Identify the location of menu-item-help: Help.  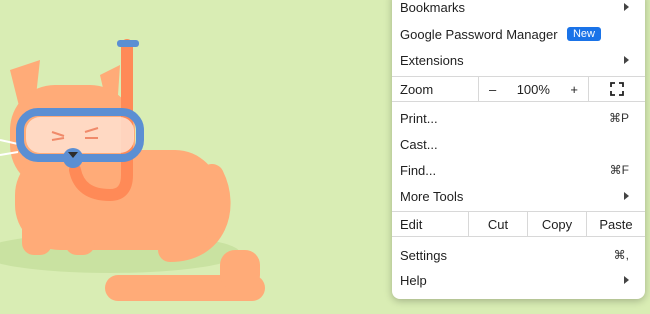
(518, 280).